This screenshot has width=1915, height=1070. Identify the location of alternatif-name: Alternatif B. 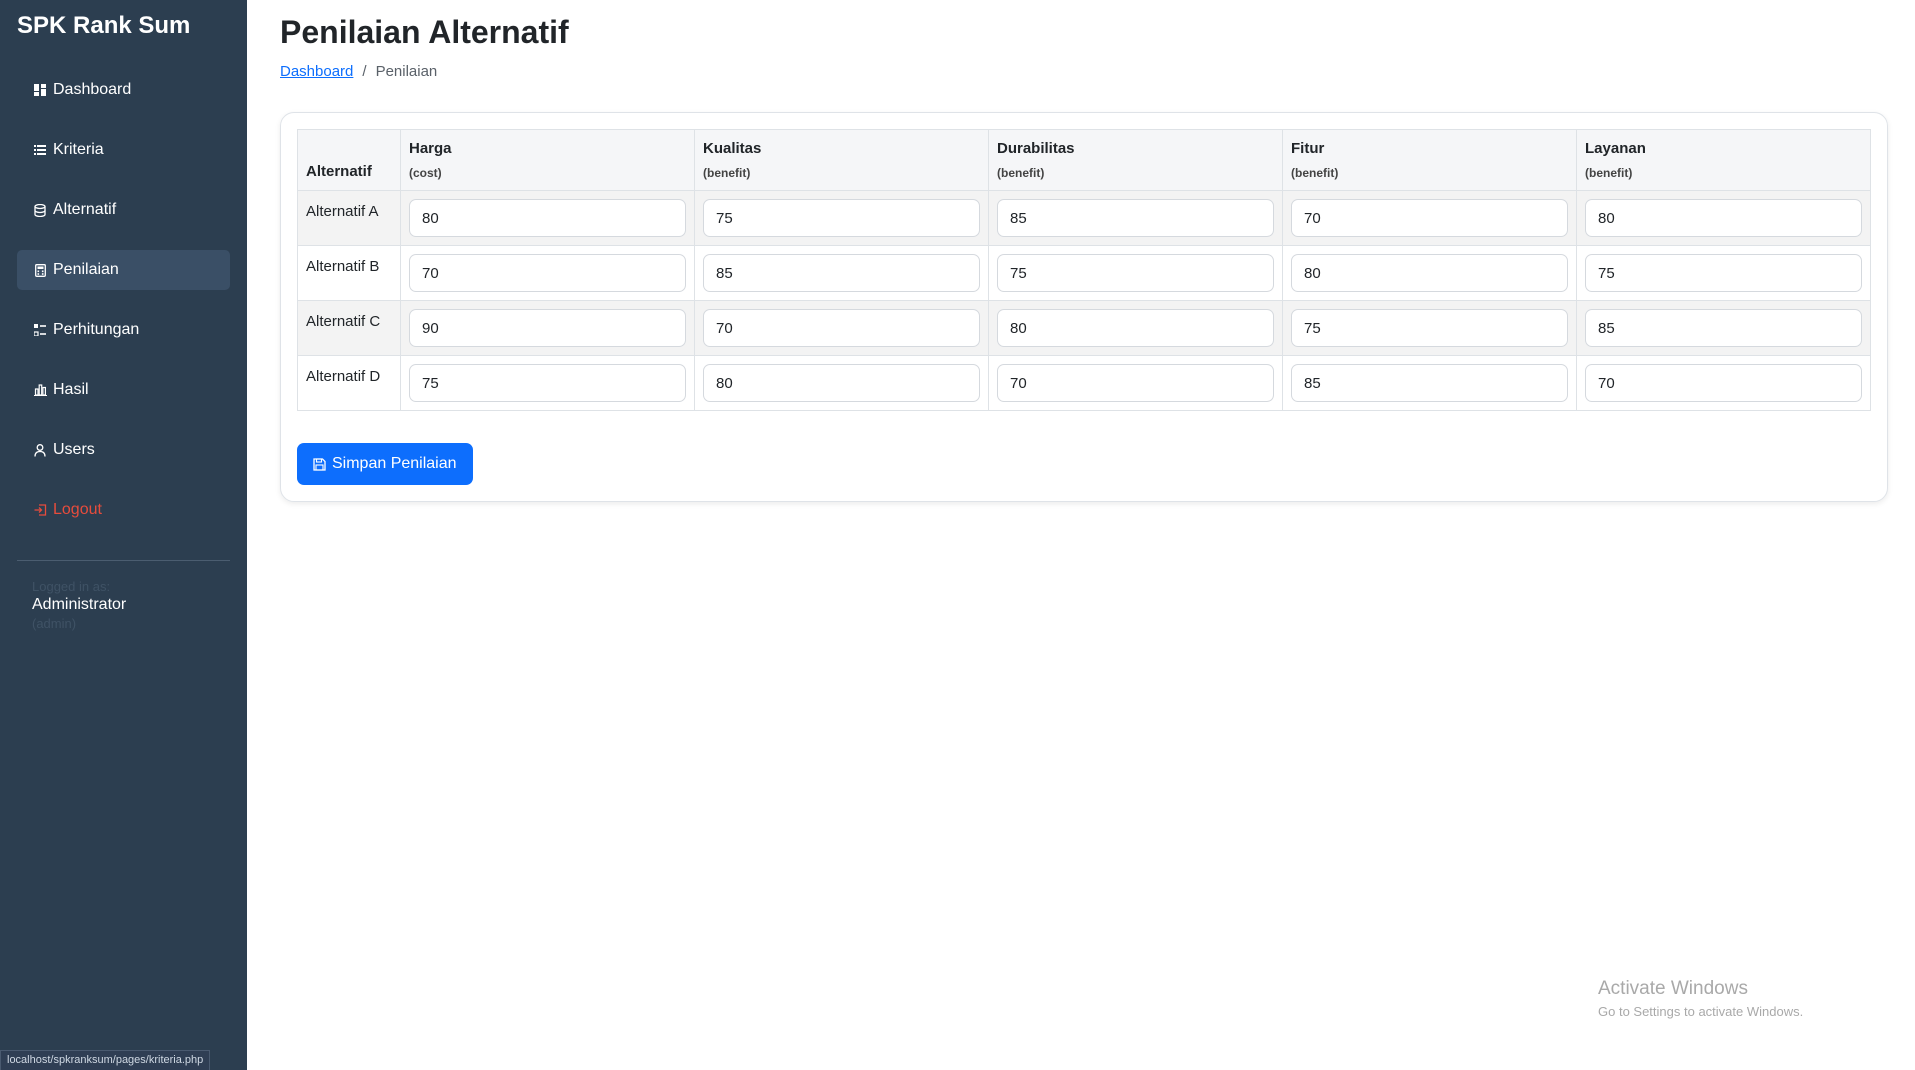
(349, 273).